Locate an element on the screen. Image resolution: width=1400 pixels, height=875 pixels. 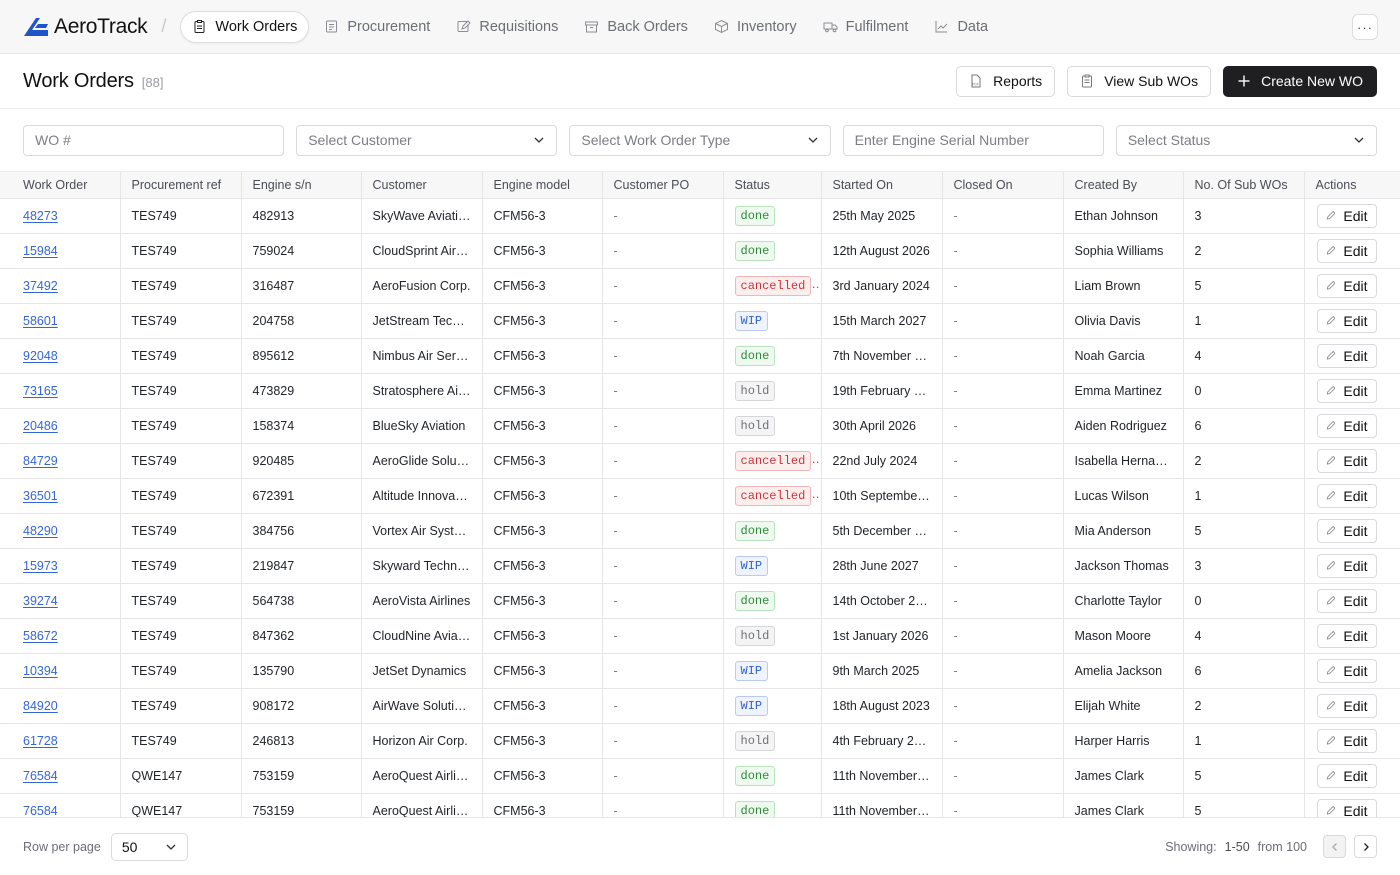
nav-item-fulfilment: Fulfilment is located at coordinates (866, 27).